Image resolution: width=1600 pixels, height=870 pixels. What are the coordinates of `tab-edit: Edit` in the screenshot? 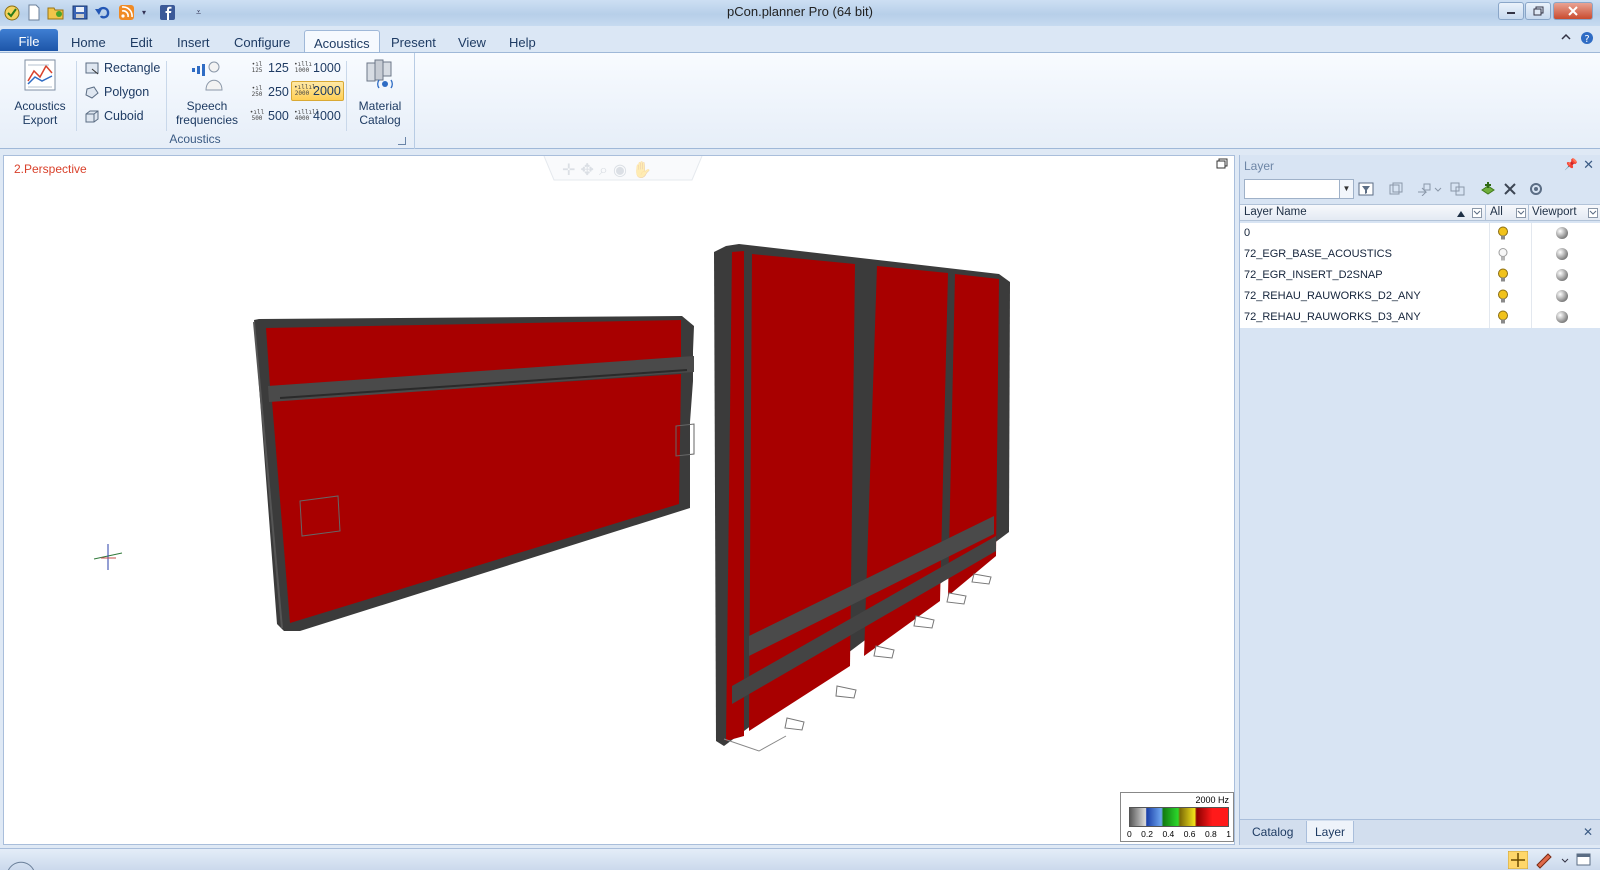 It's located at (141, 41).